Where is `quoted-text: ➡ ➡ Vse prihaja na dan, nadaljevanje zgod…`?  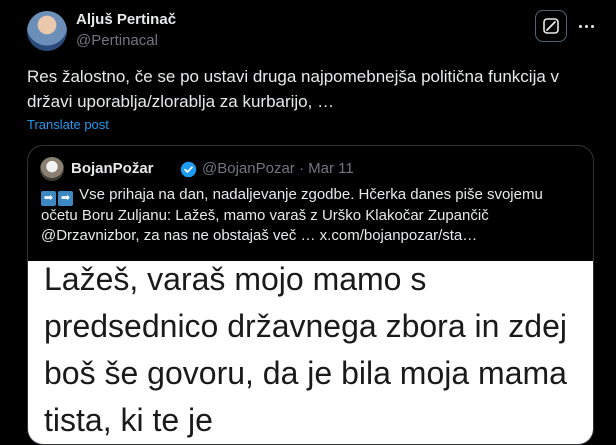 quoted-text: ➡ ➡ Vse prihaja na dan, nadaljevanje zgod… is located at coordinates (311, 215).